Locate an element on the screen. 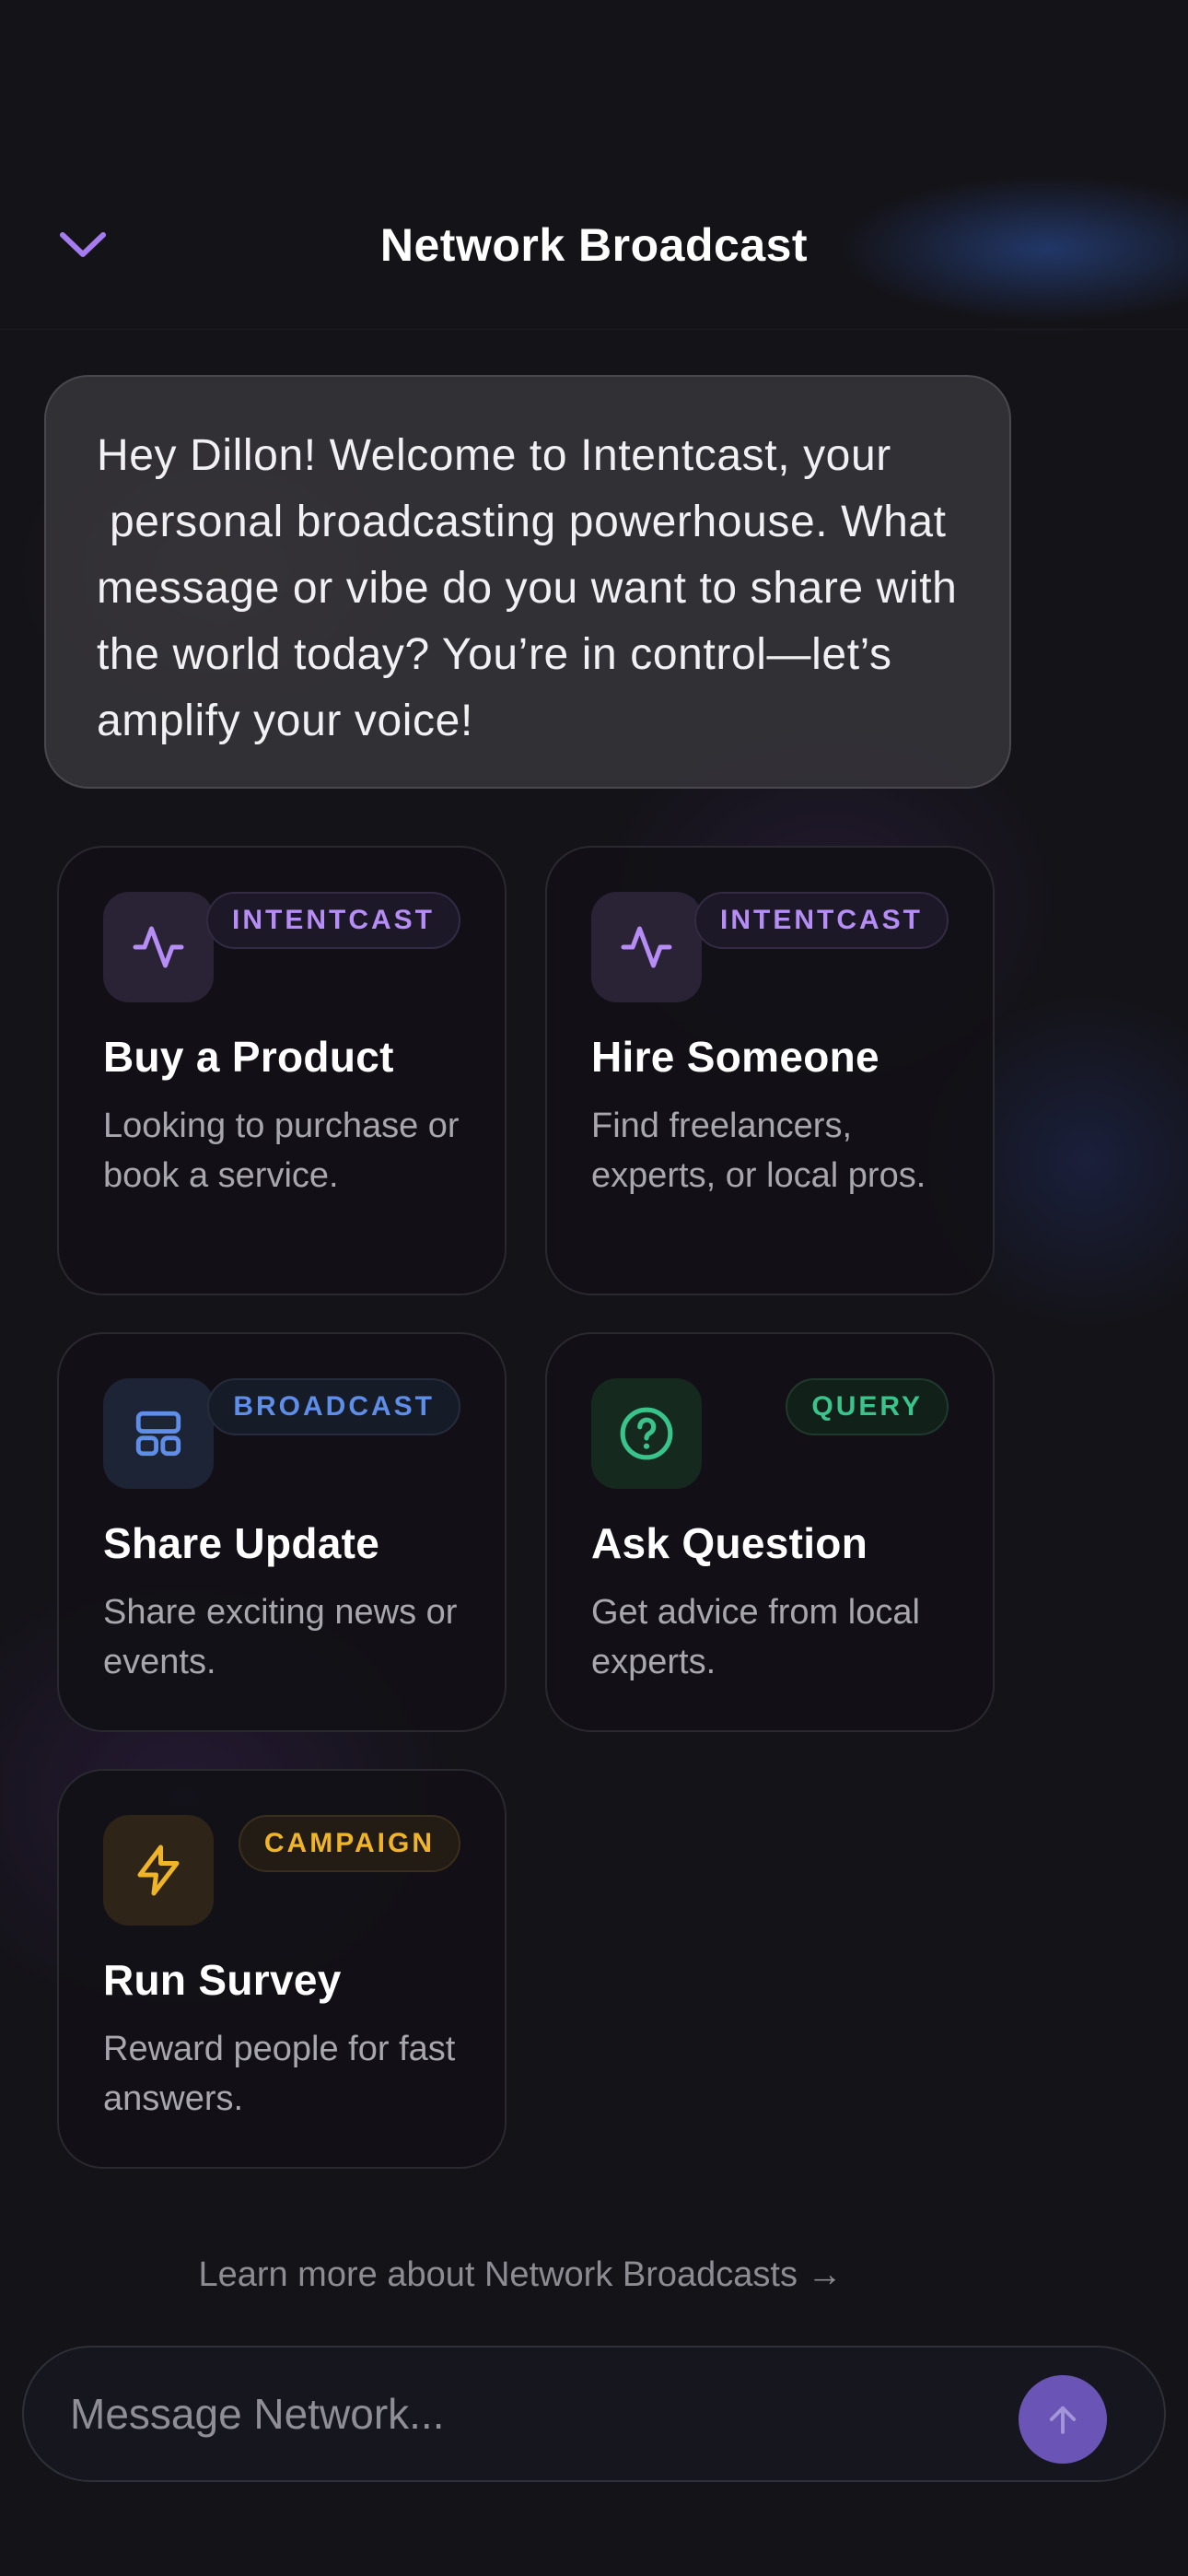 This screenshot has height=2576, width=1188. card-description: Share exciting news or events. is located at coordinates (280, 1637).